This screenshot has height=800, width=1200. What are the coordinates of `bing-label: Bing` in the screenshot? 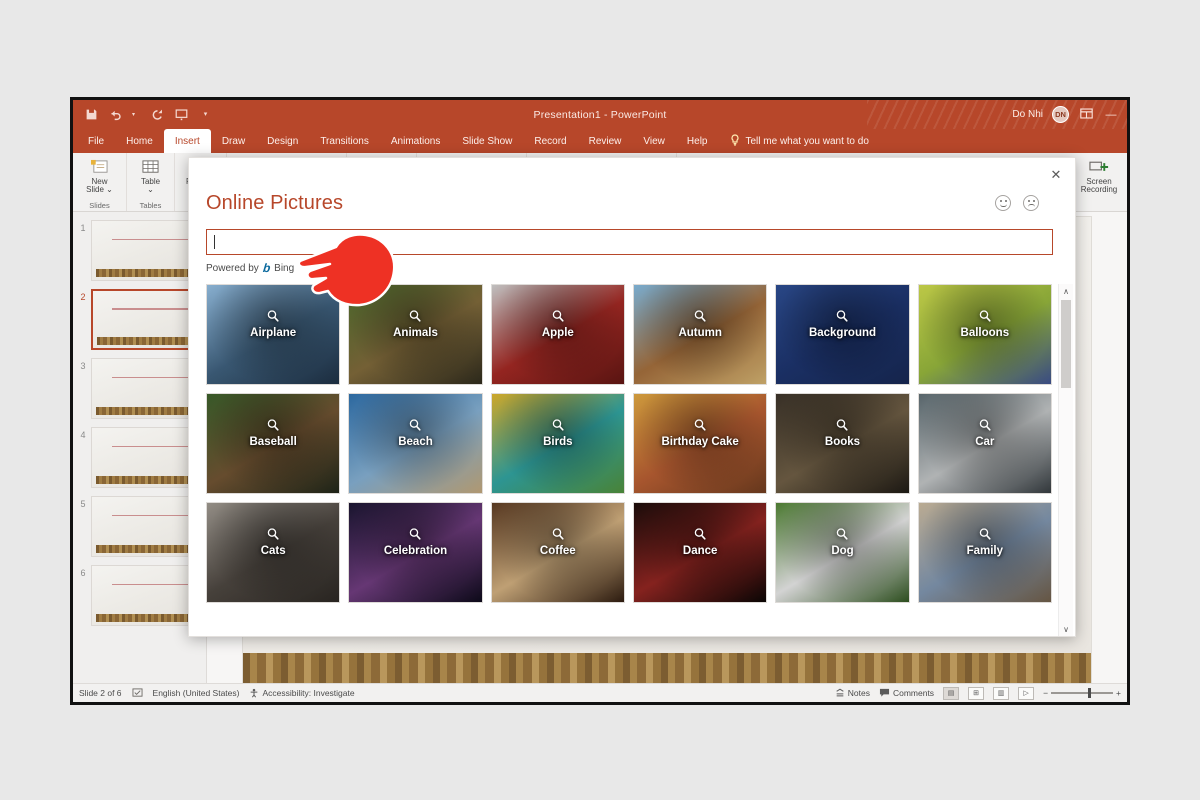 It's located at (284, 268).